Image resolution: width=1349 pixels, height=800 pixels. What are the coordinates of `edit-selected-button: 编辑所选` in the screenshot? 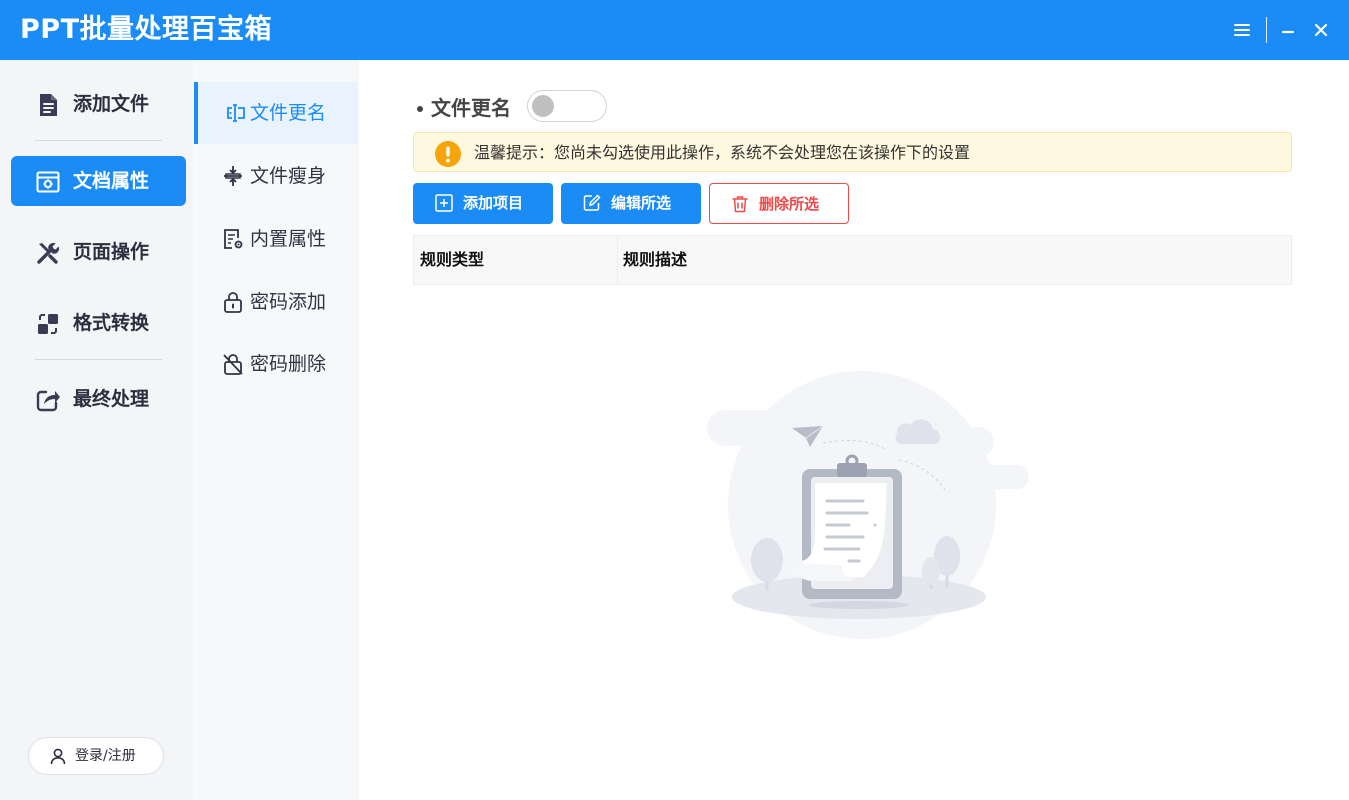 It's located at (631, 203).